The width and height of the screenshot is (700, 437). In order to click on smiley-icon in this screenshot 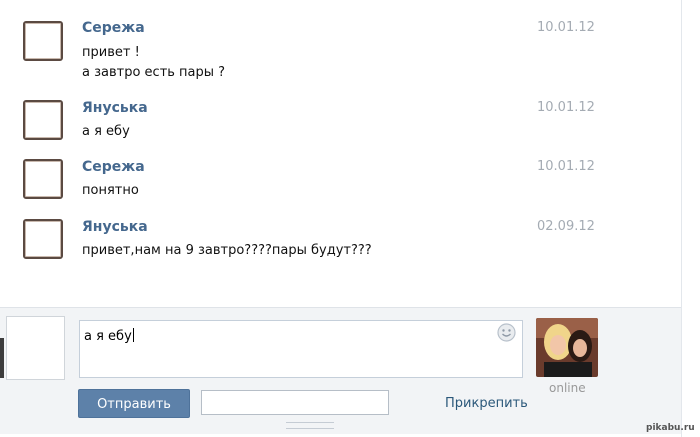, I will do `click(506, 332)`.